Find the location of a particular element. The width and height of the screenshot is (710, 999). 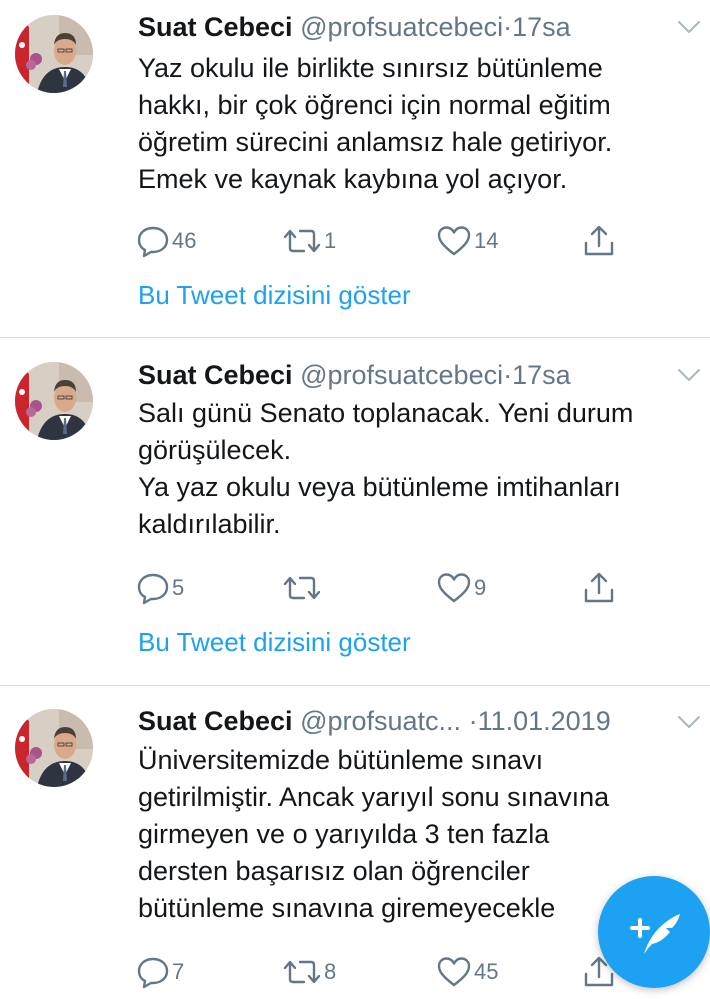

like-count: 9 is located at coordinates (480, 587).